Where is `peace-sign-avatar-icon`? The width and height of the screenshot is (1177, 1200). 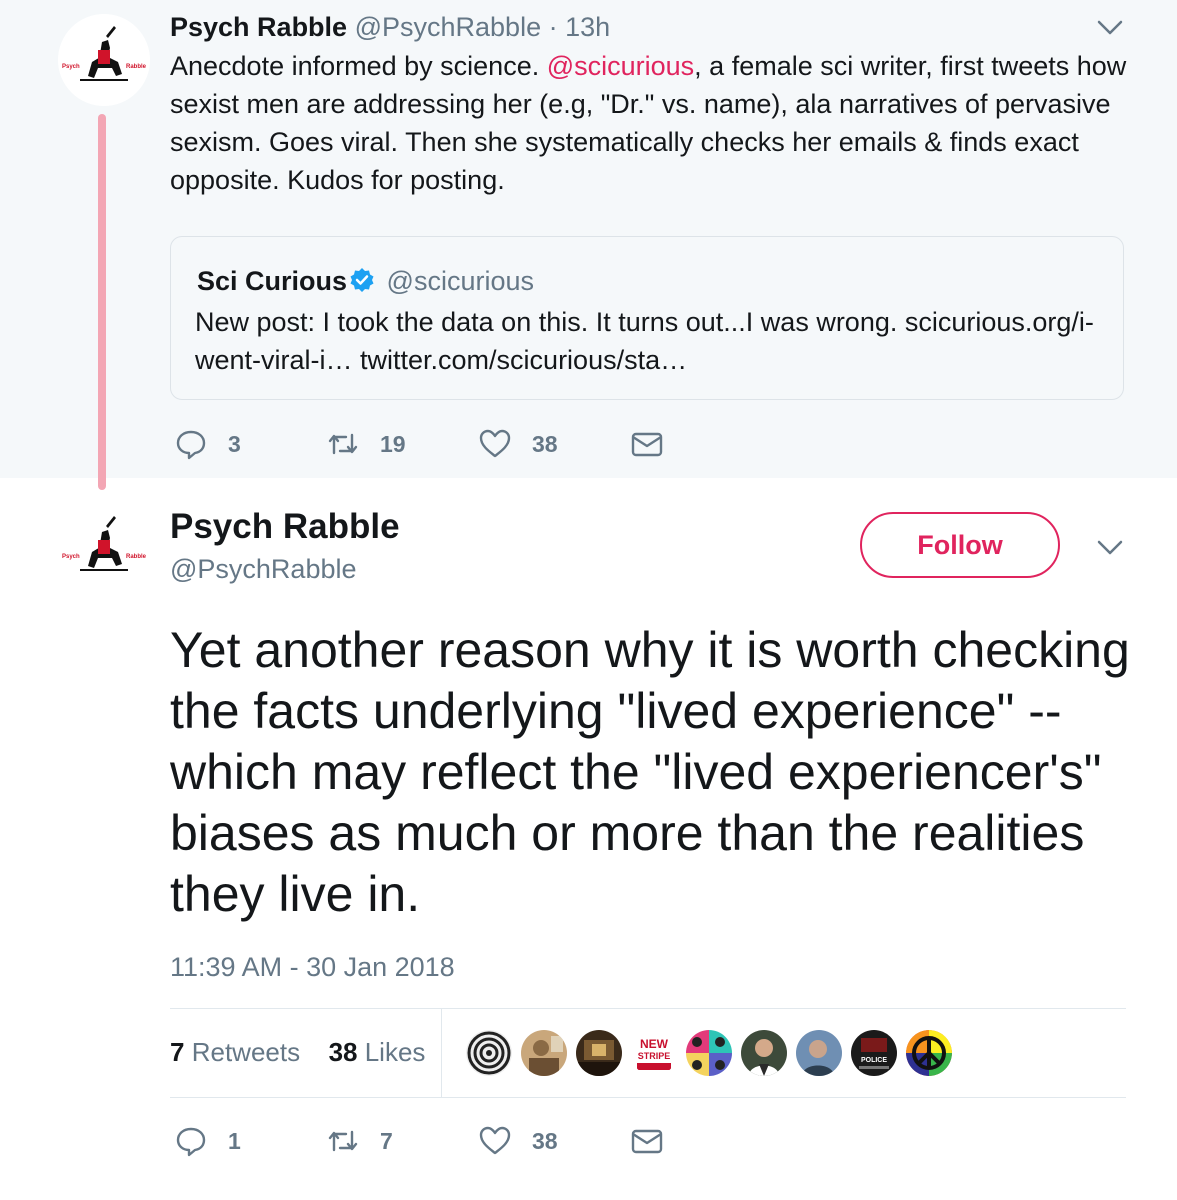
peace-sign-avatar-icon is located at coordinates (929, 1053).